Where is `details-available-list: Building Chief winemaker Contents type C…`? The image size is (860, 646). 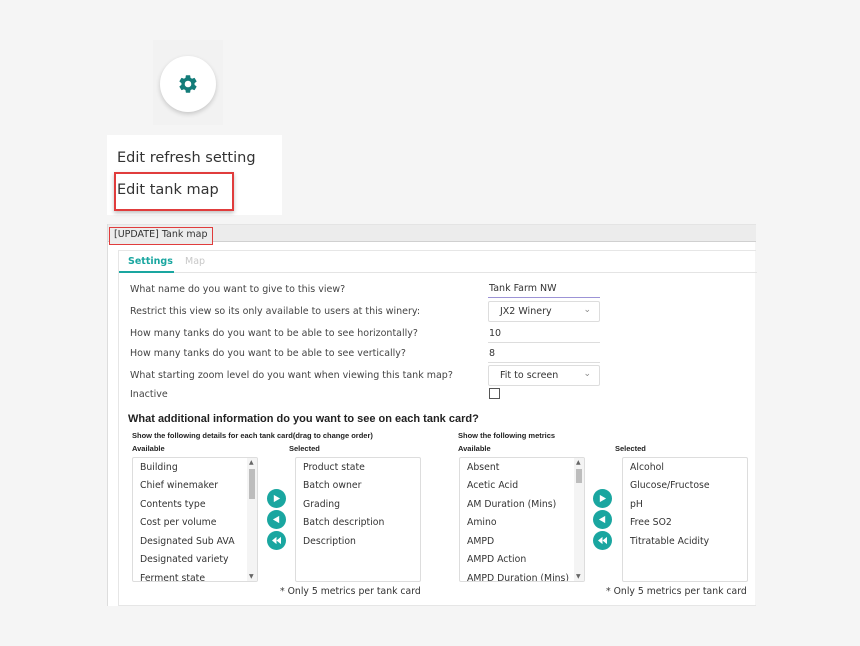 details-available-list: Building Chief winemaker Contents type C… is located at coordinates (195, 519).